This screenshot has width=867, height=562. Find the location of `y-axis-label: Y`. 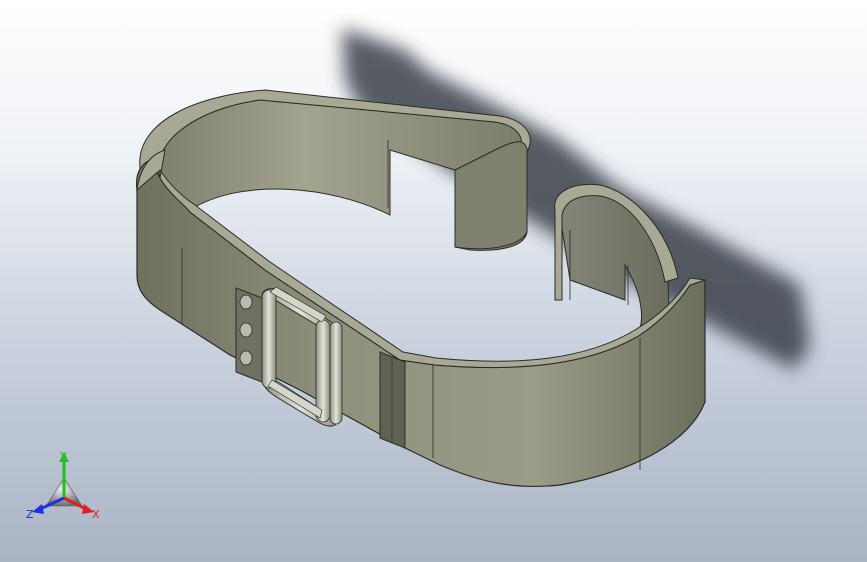

y-axis-label: Y is located at coordinates (63, 456).